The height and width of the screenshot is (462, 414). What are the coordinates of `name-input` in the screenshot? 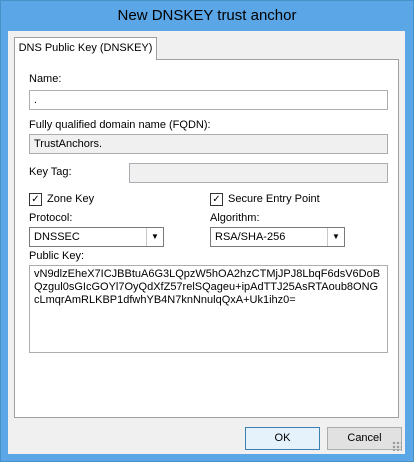 It's located at (208, 100).